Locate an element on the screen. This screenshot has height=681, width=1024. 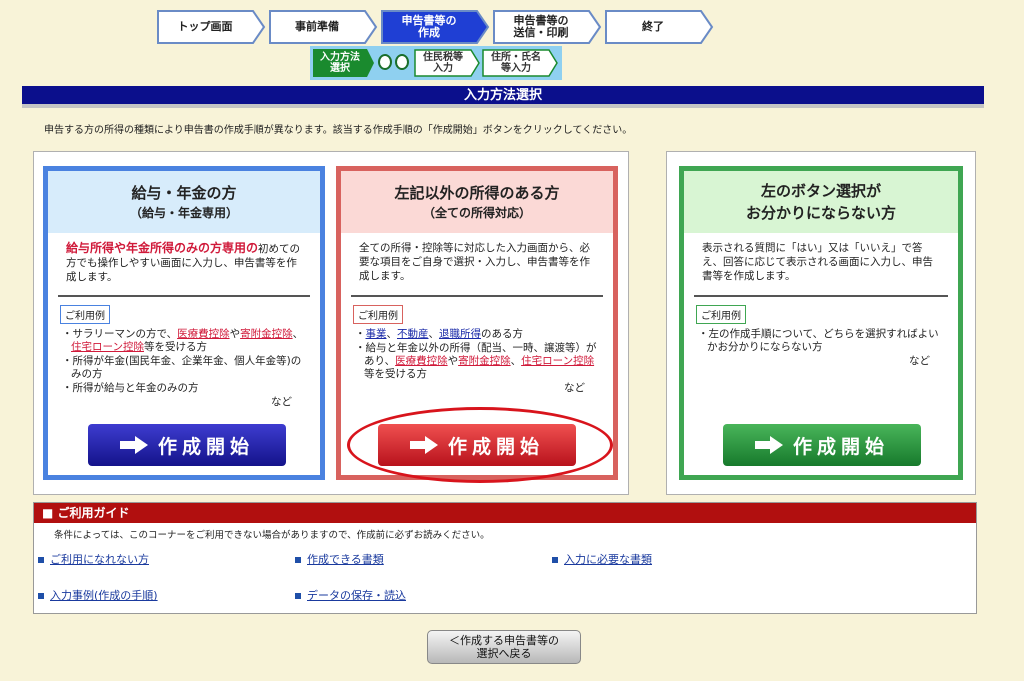
list-text: サラリーマンの方で、 is located at coordinates (125, 334).